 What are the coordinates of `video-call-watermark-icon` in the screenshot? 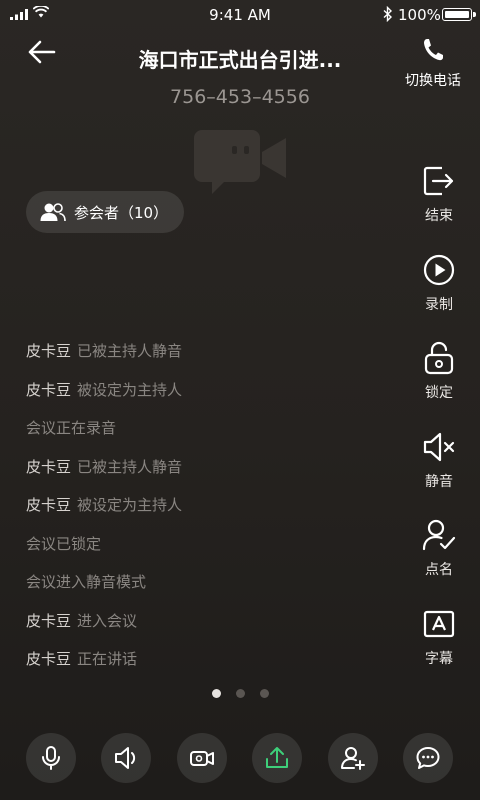 It's located at (240, 162).